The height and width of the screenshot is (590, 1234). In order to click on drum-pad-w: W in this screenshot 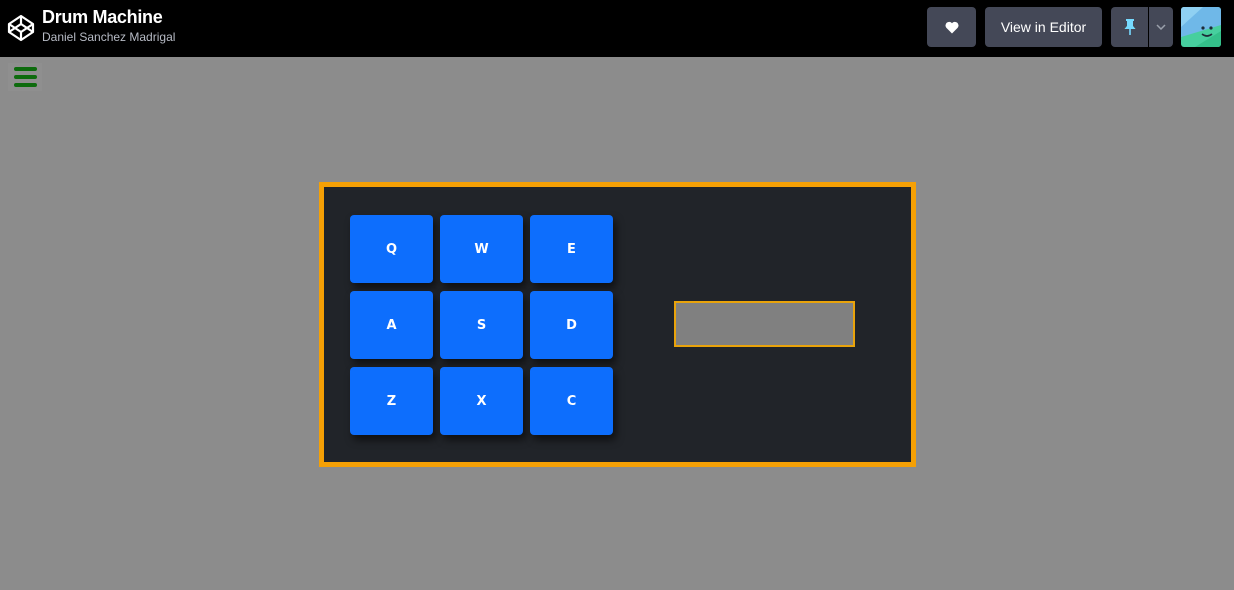, I will do `click(481, 249)`.